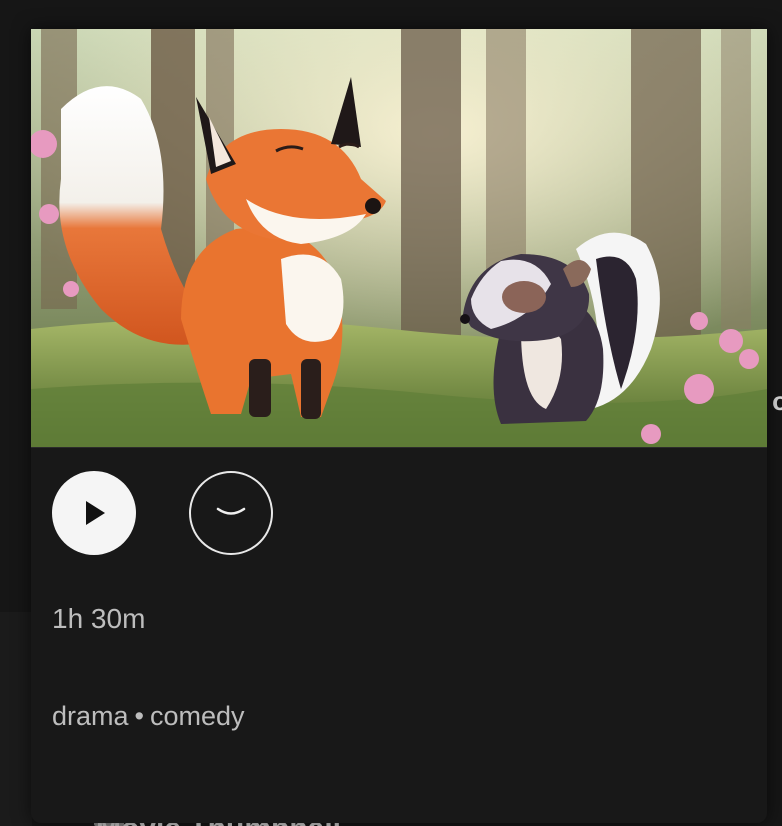 The image size is (782, 826). I want to click on genre-list: drama • comedy, so click(148, 716).